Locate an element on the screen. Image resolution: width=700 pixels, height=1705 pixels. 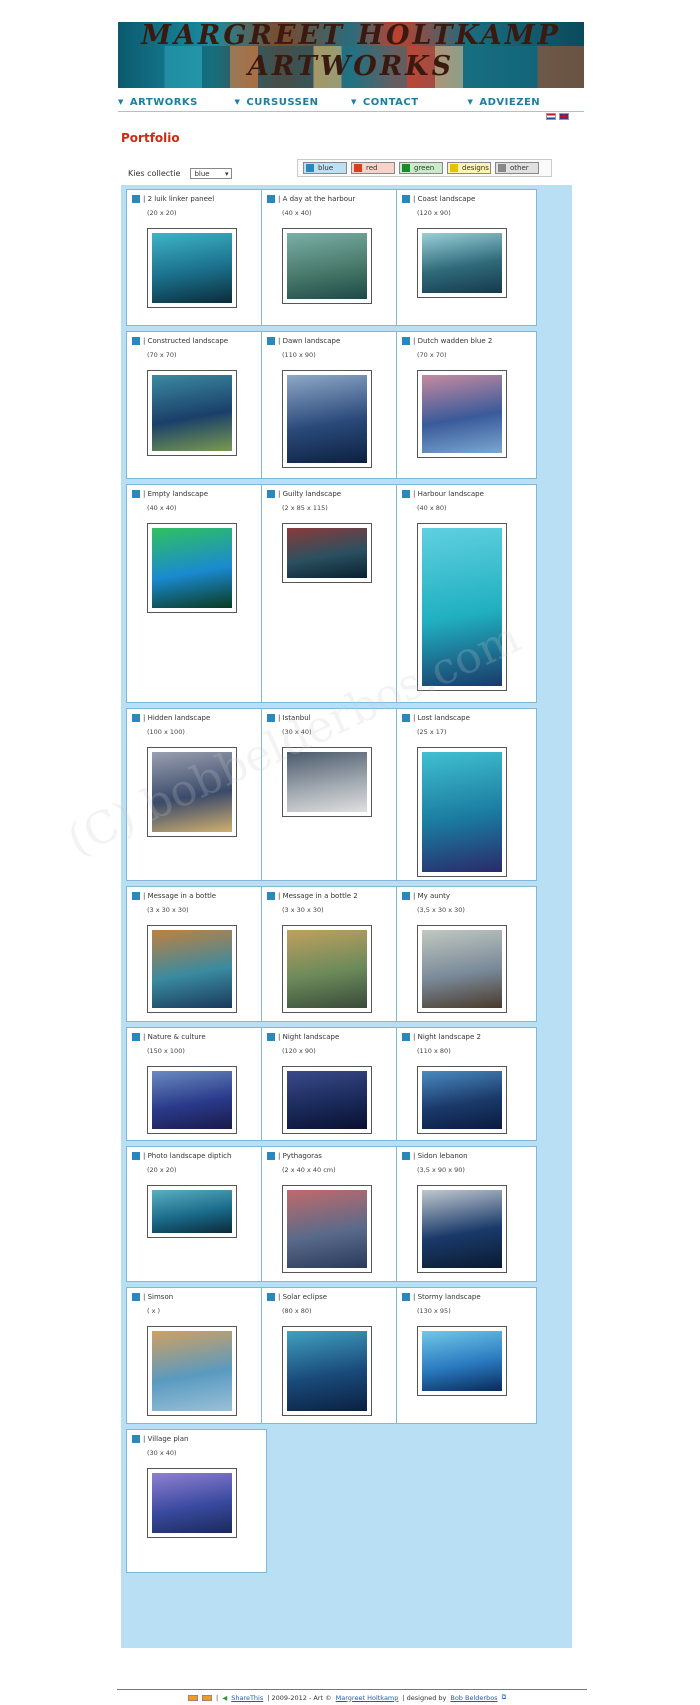
artwork-title: | Pythagoras is located at coordinates (300, 1156).